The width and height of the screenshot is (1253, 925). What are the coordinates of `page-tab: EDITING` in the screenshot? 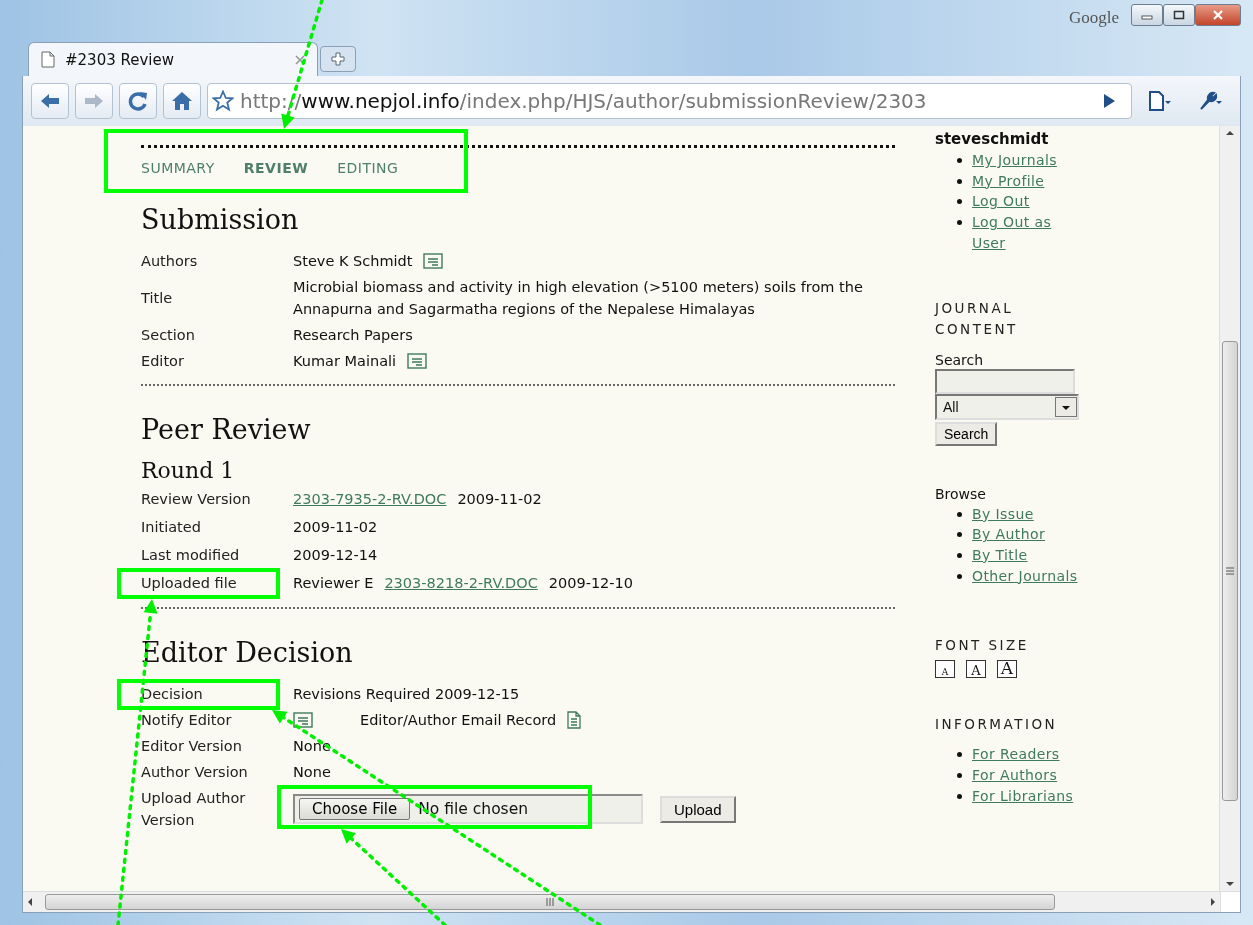 It's located at (368, 168).